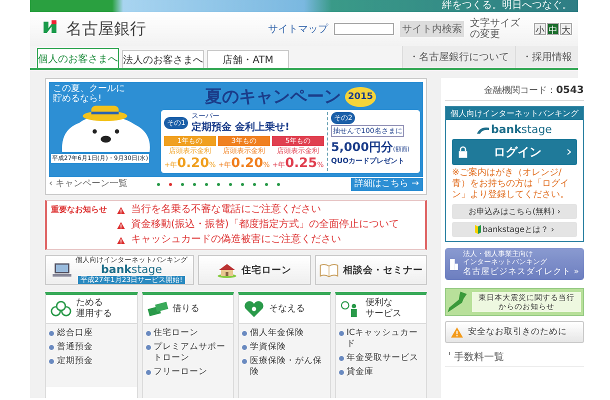 The width and height of the screenshot is (610, 400). I want to click on font-size-button: 中, so click(553, 29).